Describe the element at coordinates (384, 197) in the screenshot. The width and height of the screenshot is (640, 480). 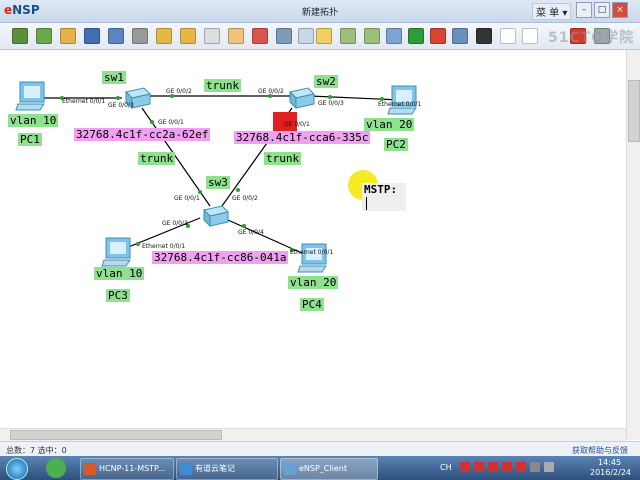
I see `mstp-text-box: MSTP:` at that location.